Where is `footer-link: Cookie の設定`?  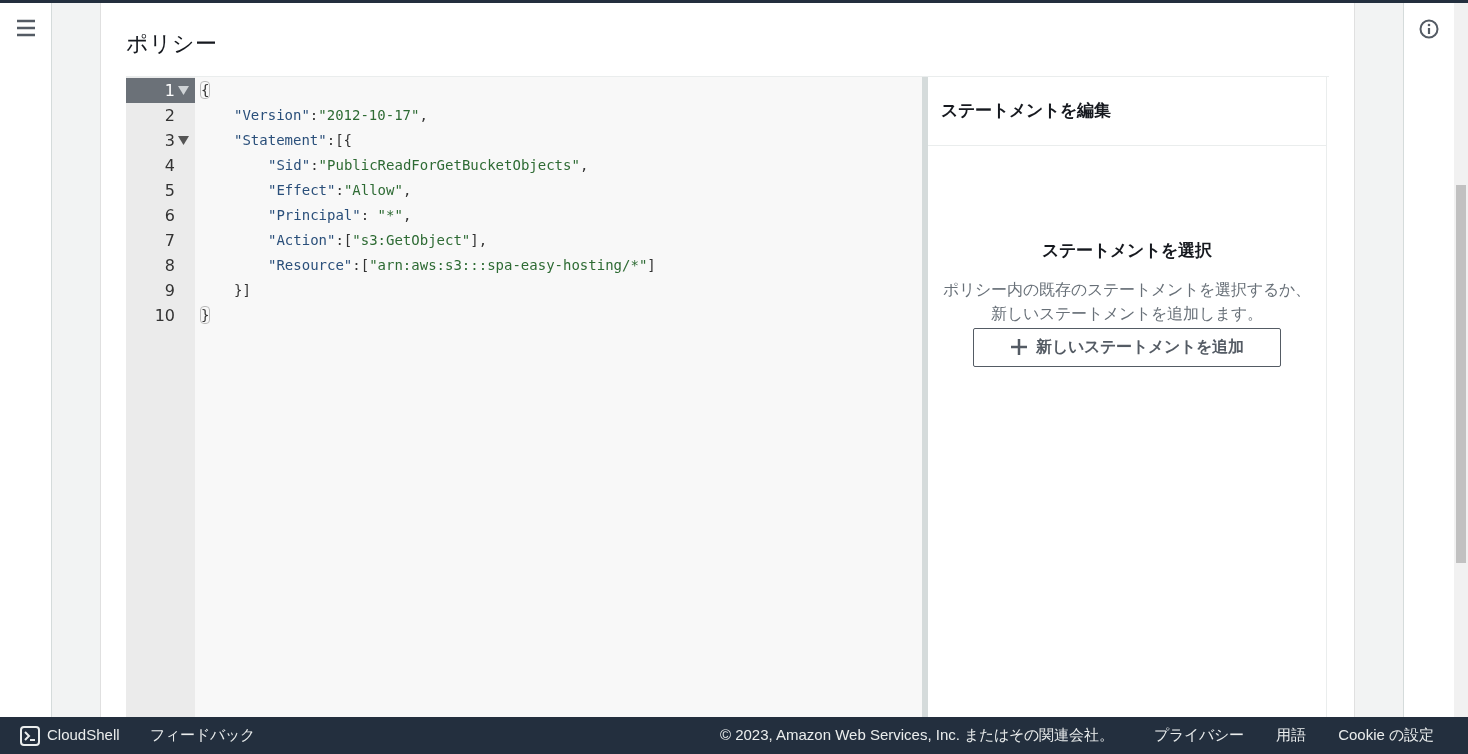 footer-link: Cookie の設定 is located at coordinates (1386, 735).